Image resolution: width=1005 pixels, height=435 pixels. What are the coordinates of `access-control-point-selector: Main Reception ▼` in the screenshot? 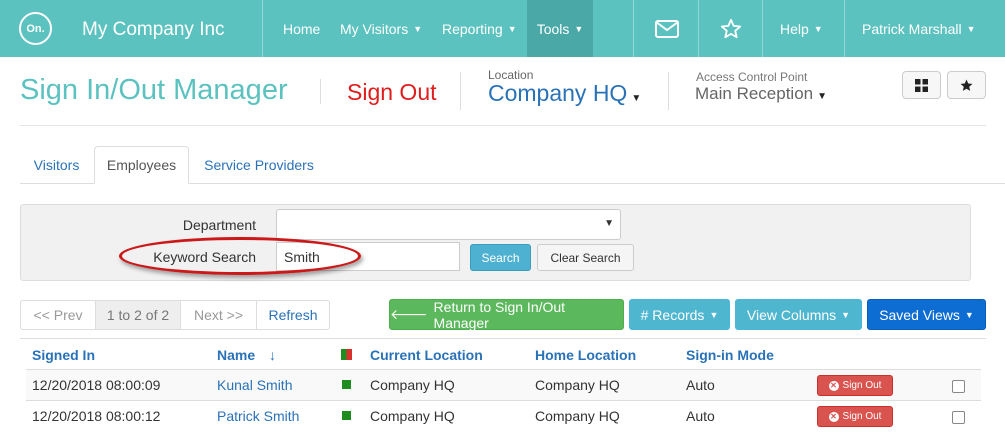 It's located at (761, 94).